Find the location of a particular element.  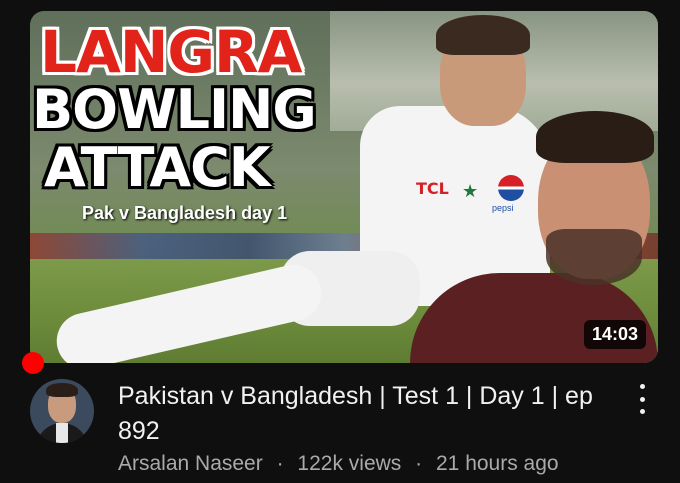

jersey-sponsor-text: TCL is located at coordinates (432, 188).